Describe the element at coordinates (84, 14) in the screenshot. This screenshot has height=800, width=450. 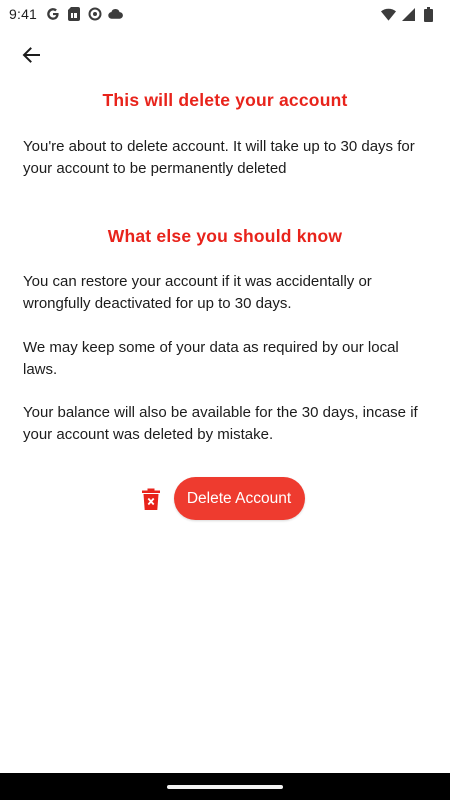
I see `status-notification-icons` at that location.